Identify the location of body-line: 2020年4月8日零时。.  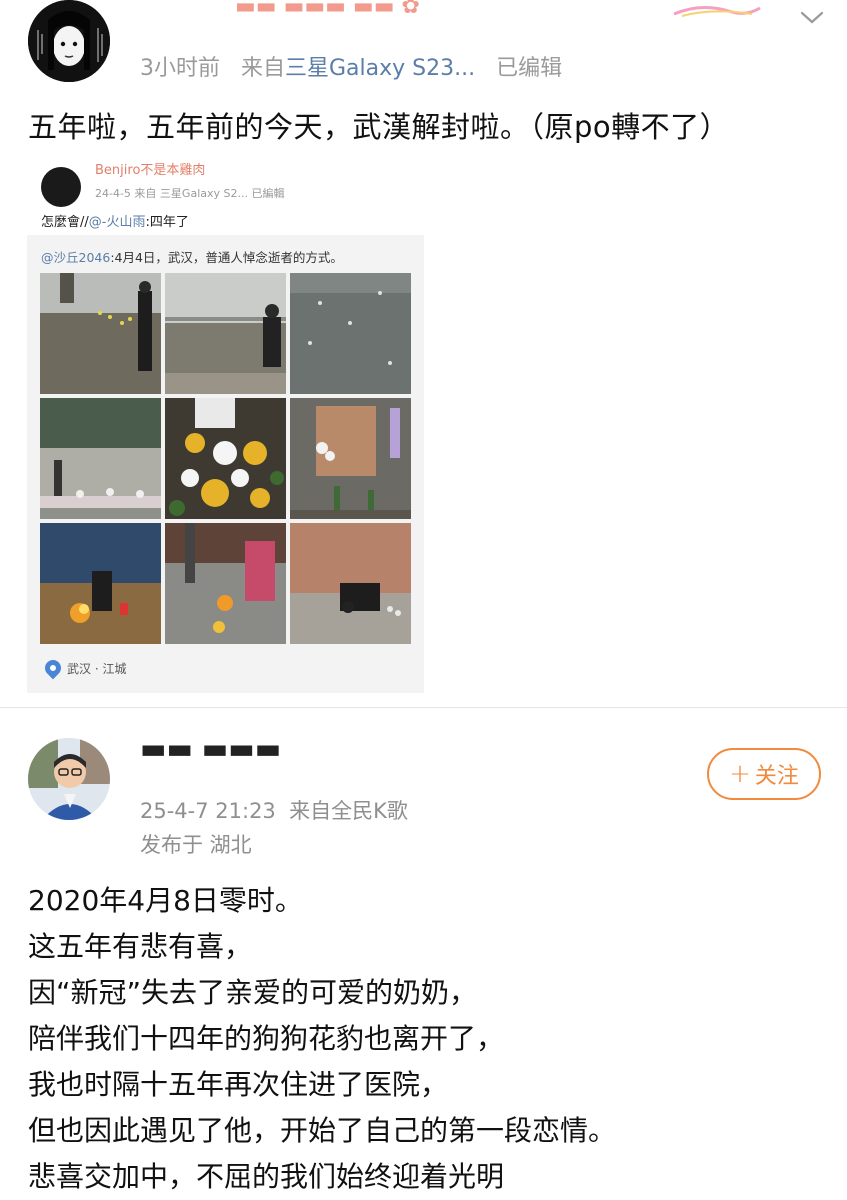
(165, 900).